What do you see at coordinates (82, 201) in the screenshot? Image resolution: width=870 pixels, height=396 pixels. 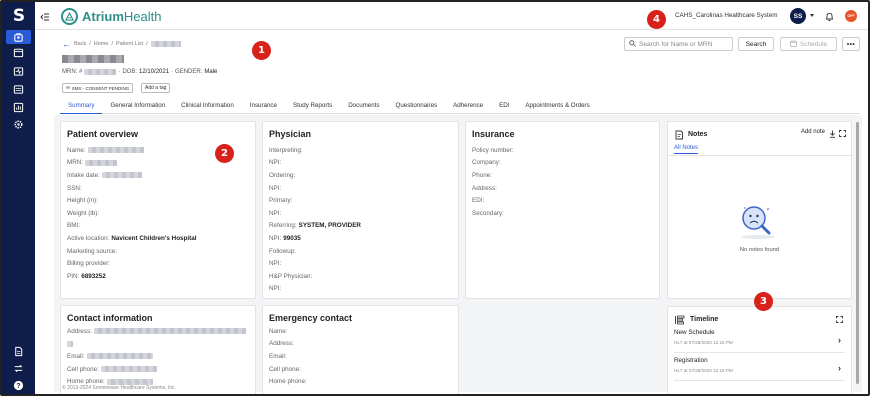 I see `height-field: Height (in):` at bounding box center [82, 201].